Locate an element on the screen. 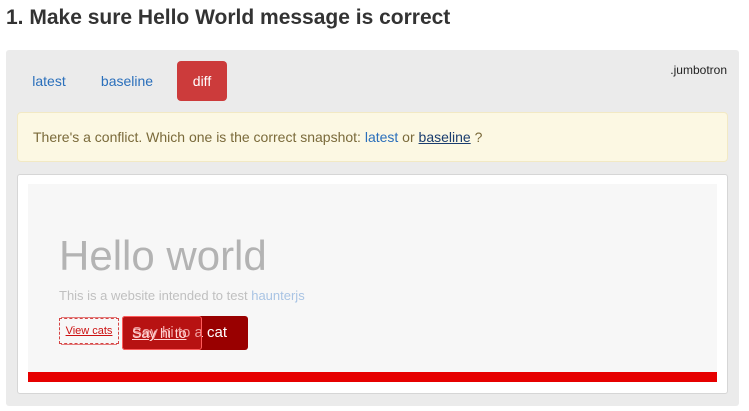  tab-baseline: baseline is located at coordinates (127, 81).